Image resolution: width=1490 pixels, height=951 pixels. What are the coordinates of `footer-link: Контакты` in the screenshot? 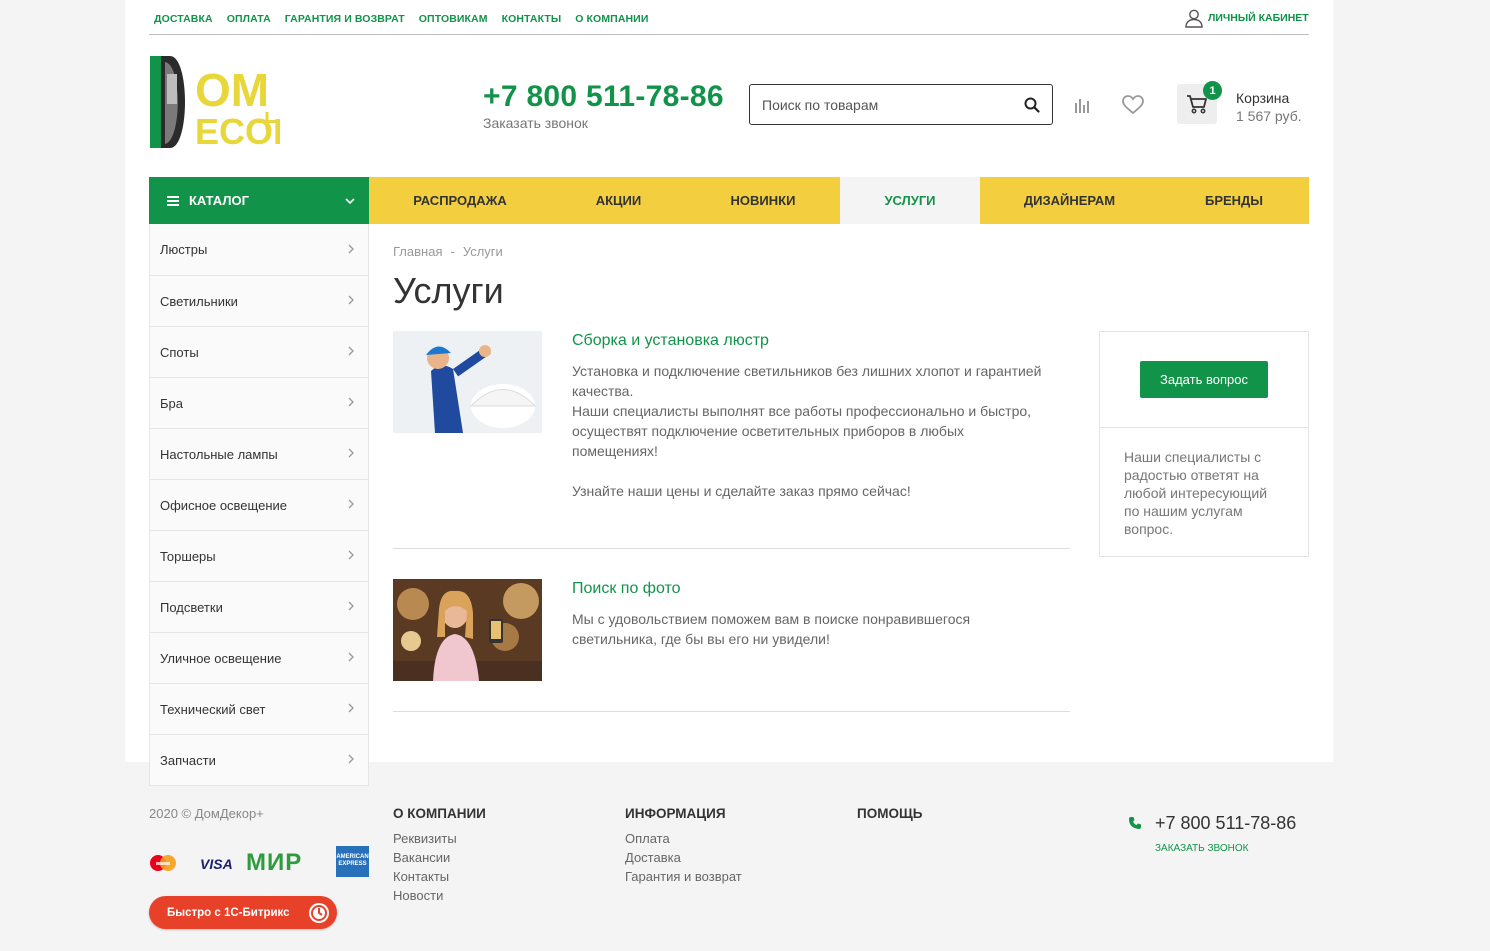 It's located at (439, 876).